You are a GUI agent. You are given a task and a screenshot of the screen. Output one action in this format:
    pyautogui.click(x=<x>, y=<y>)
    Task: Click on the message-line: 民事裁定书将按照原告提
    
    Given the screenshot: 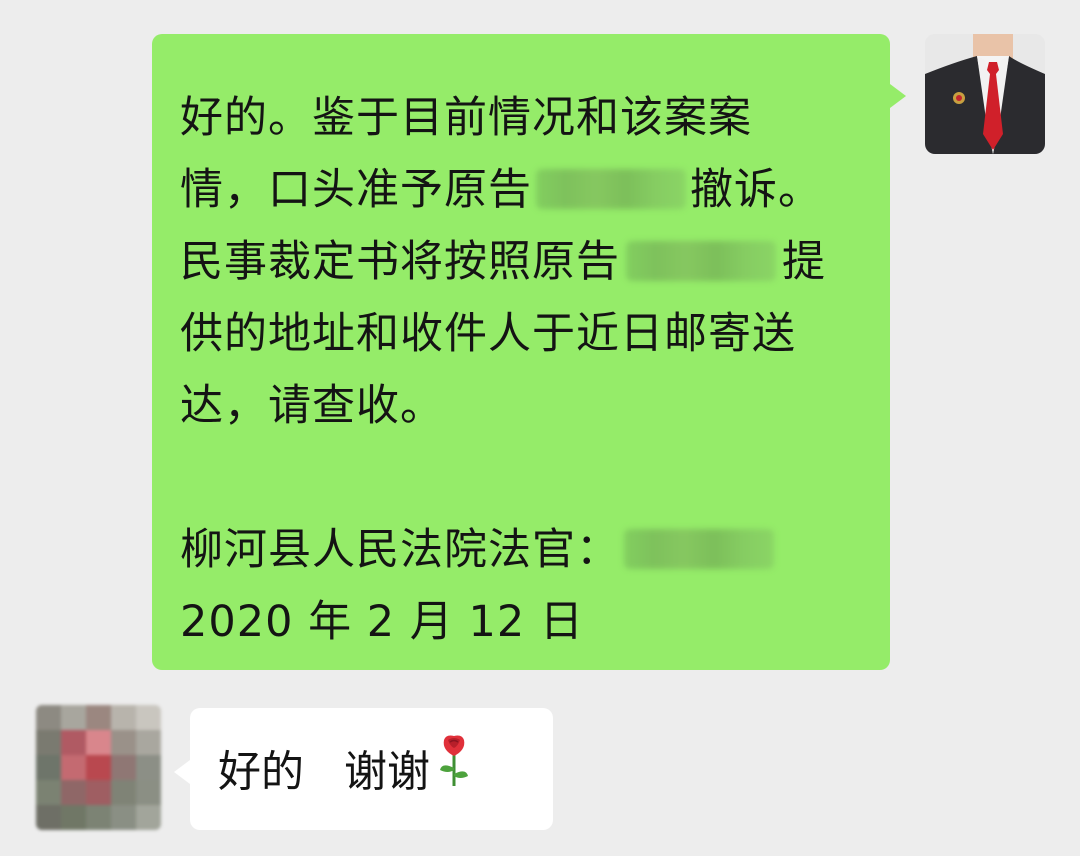 What is the action you would take?
    pyautogui.click(x=503, y=262)
    